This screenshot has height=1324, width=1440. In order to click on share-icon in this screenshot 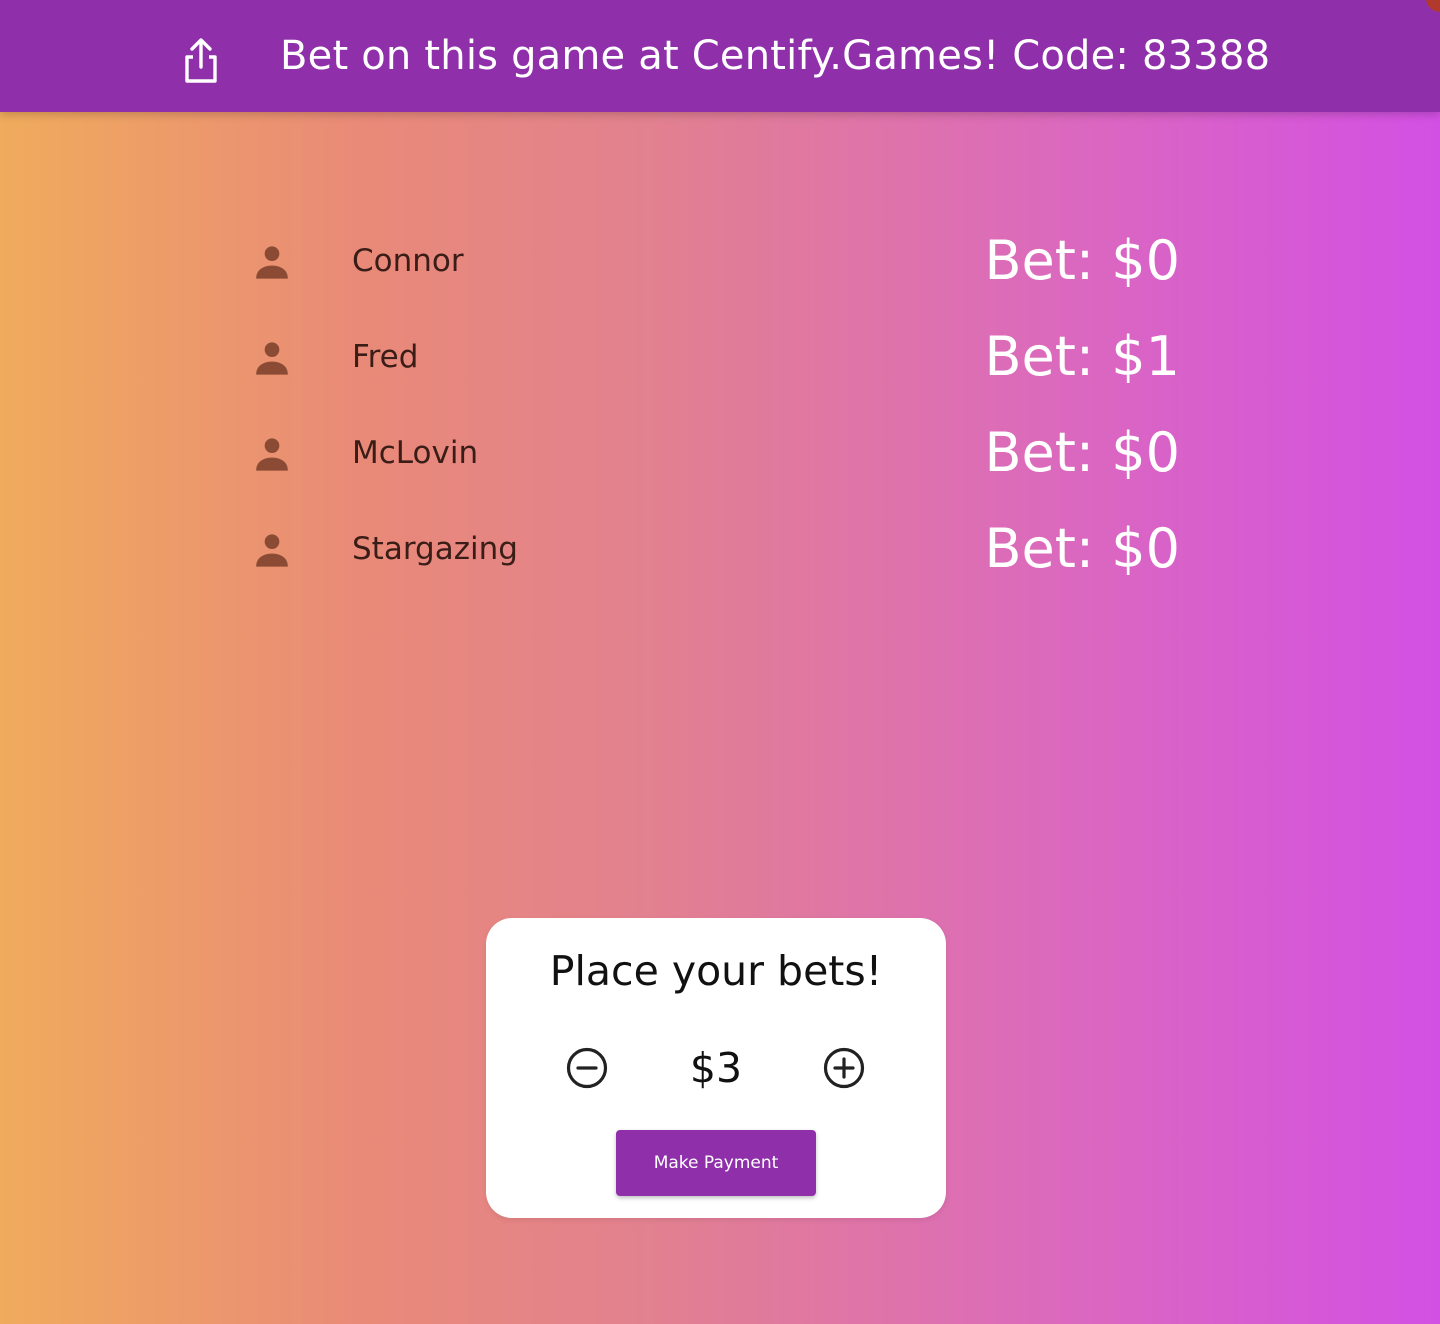, I will do `click(201, 60)`.